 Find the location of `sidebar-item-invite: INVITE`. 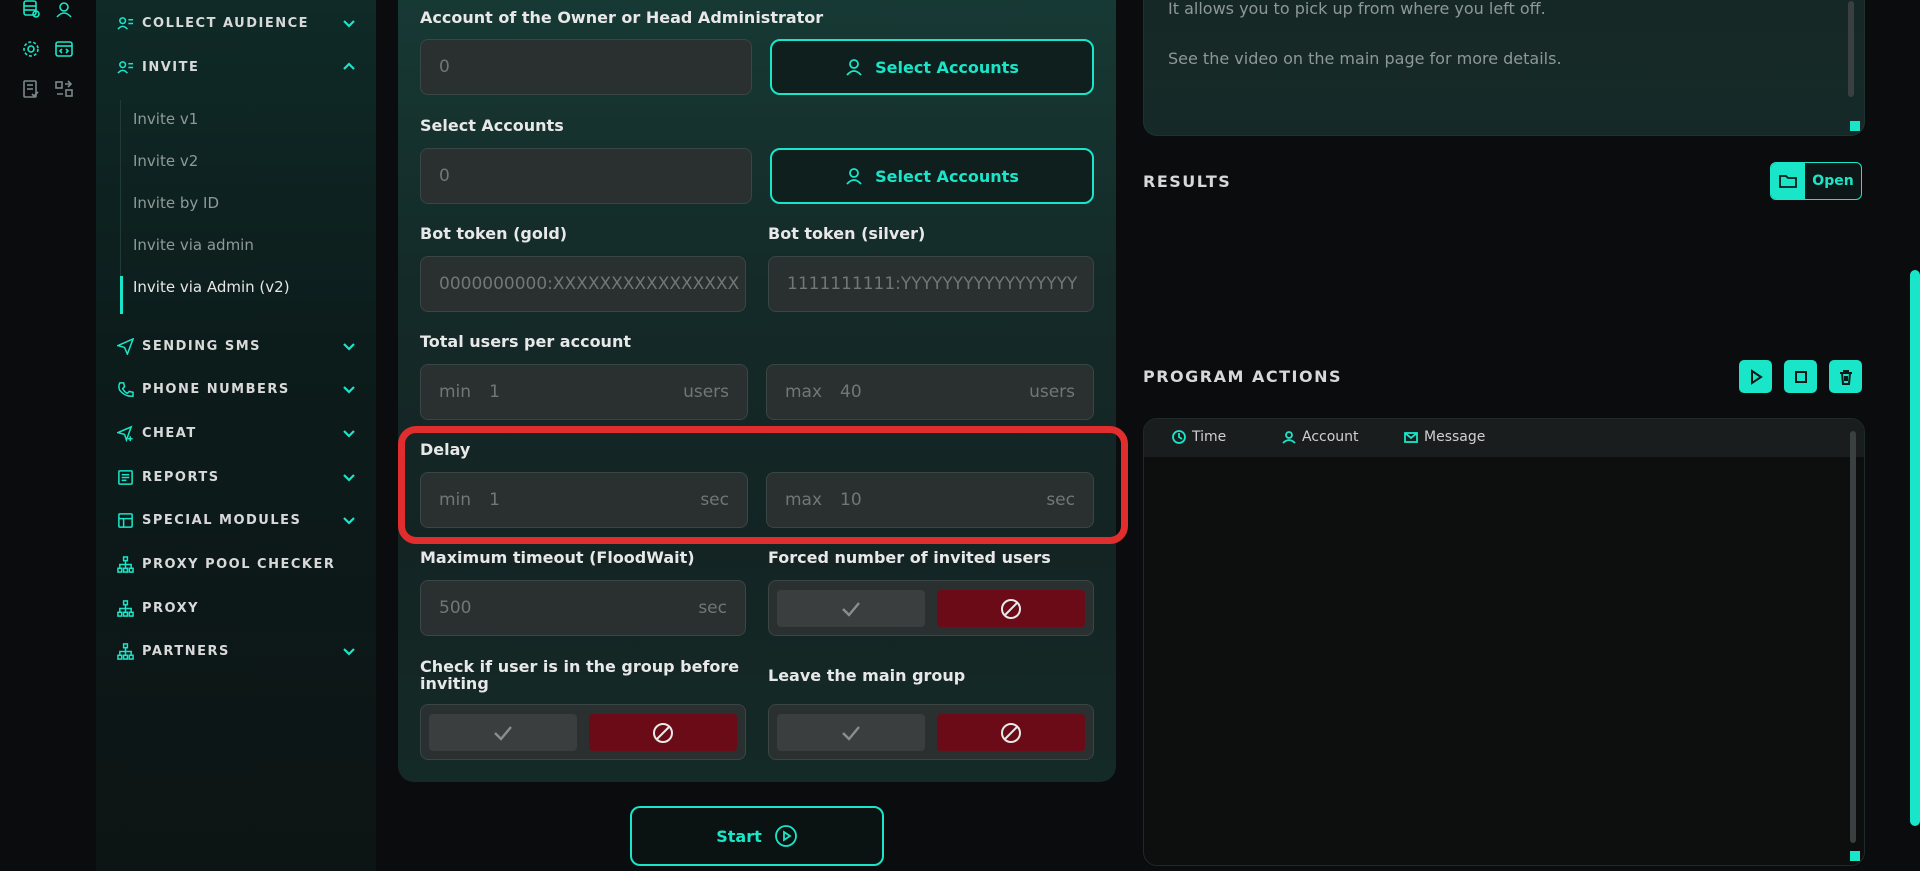

sidebar-item-invite: INVITE is located at coordinates (236, 67).